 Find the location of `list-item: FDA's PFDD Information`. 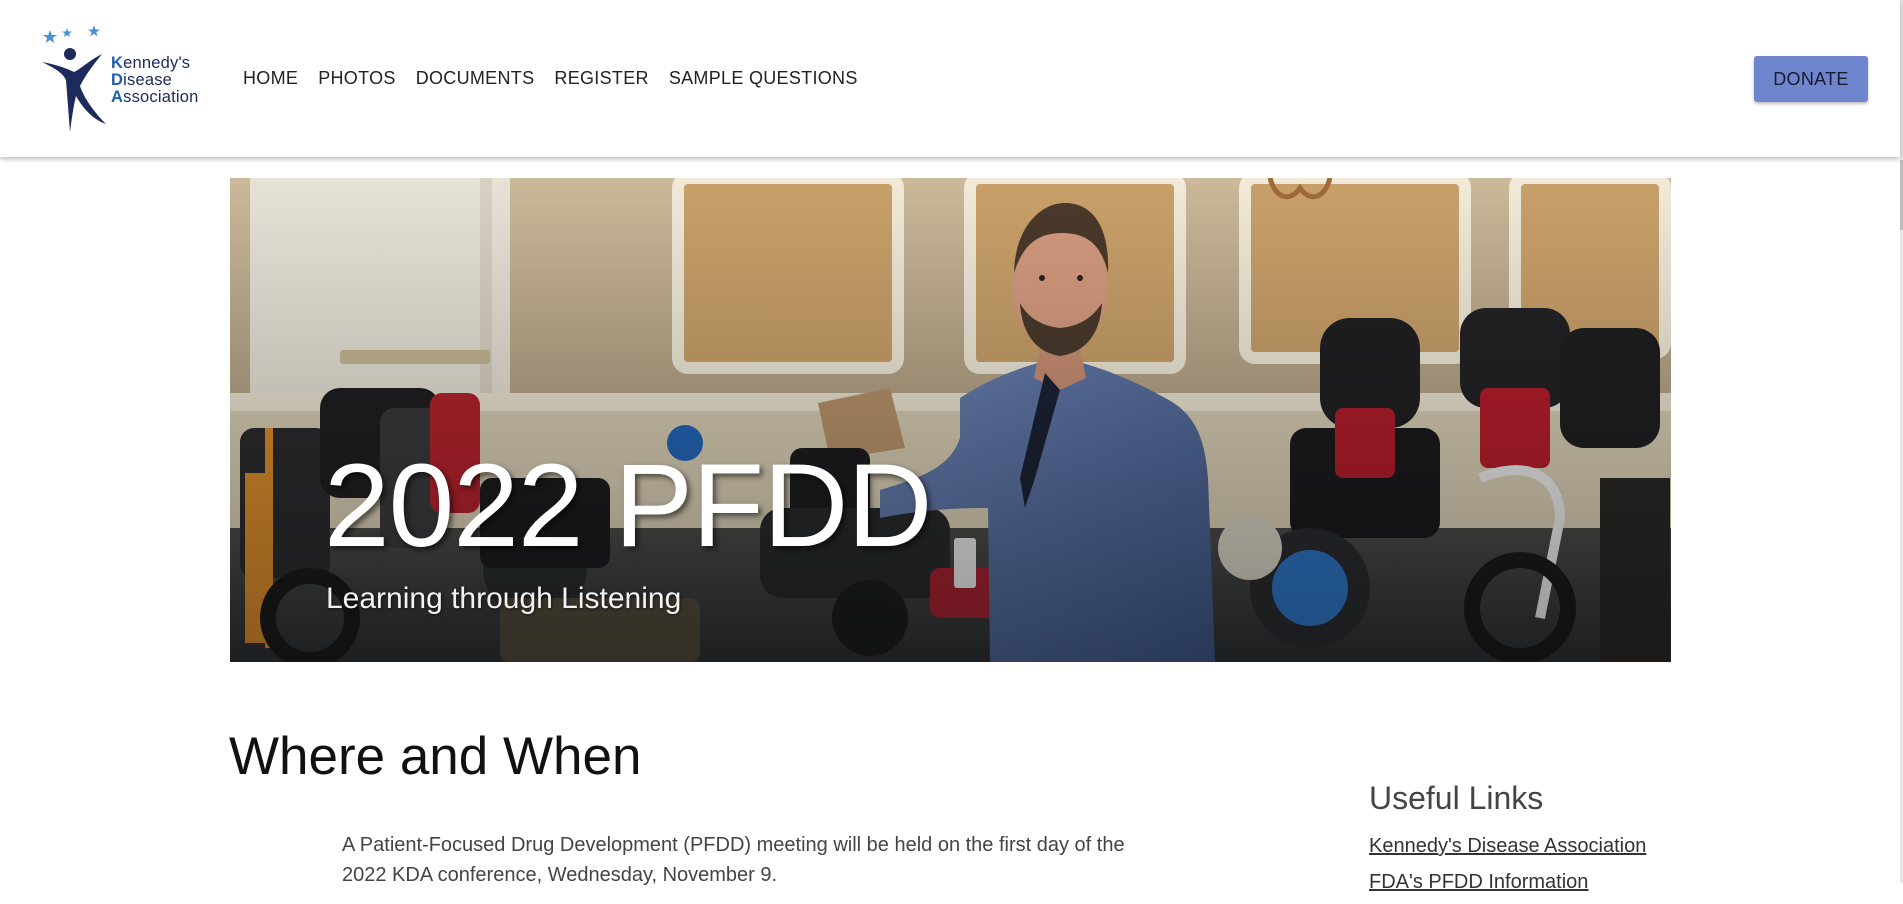

list-item: FDA's PFDD Information is located at coordinates (1507, 882).